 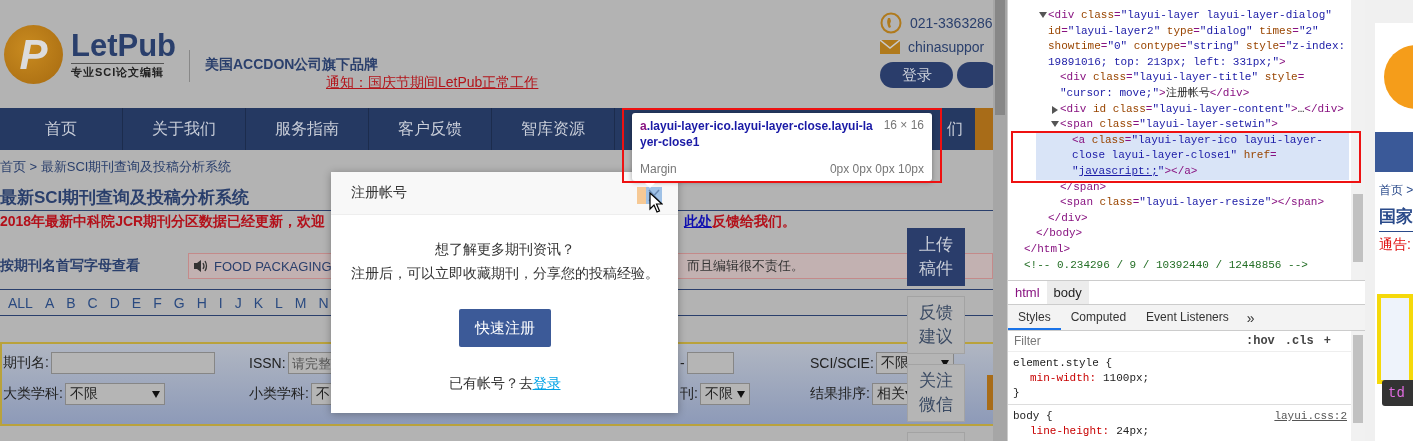 I want to click on letter-link: J, so click(x=238, y=302).